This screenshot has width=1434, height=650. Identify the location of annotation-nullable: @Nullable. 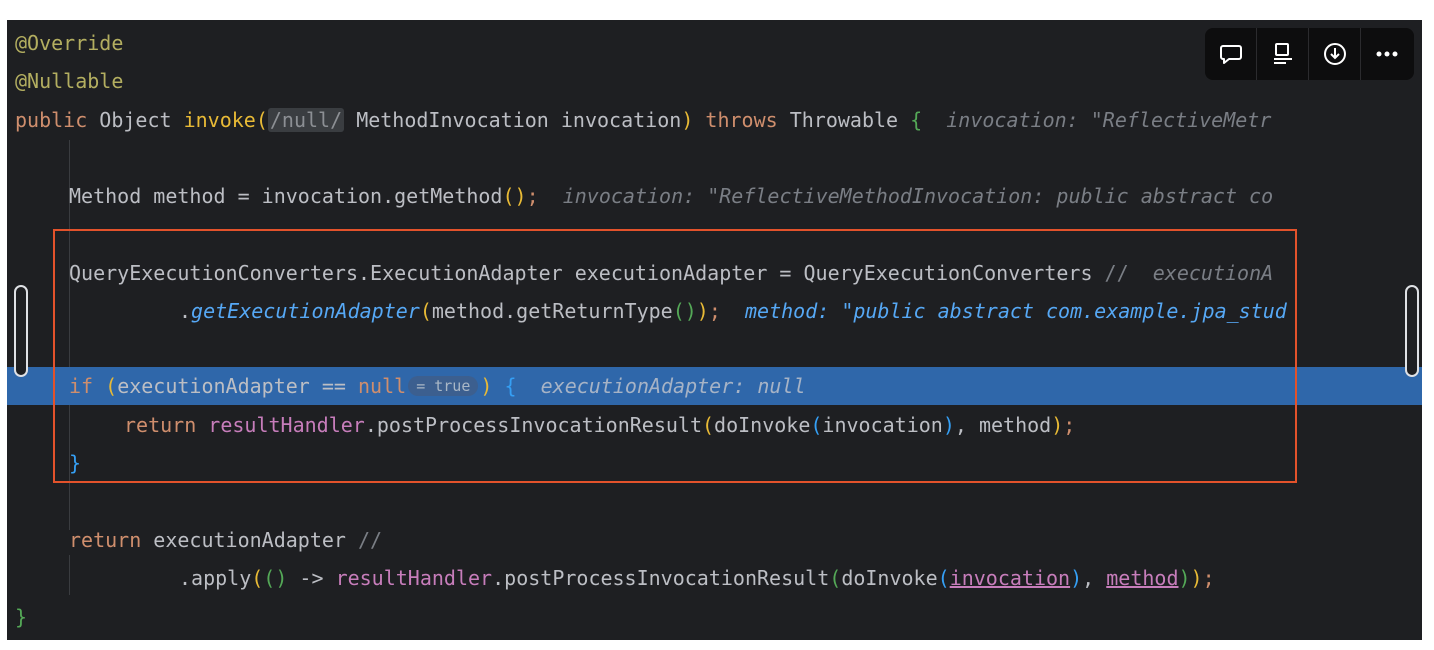
(69, 81).